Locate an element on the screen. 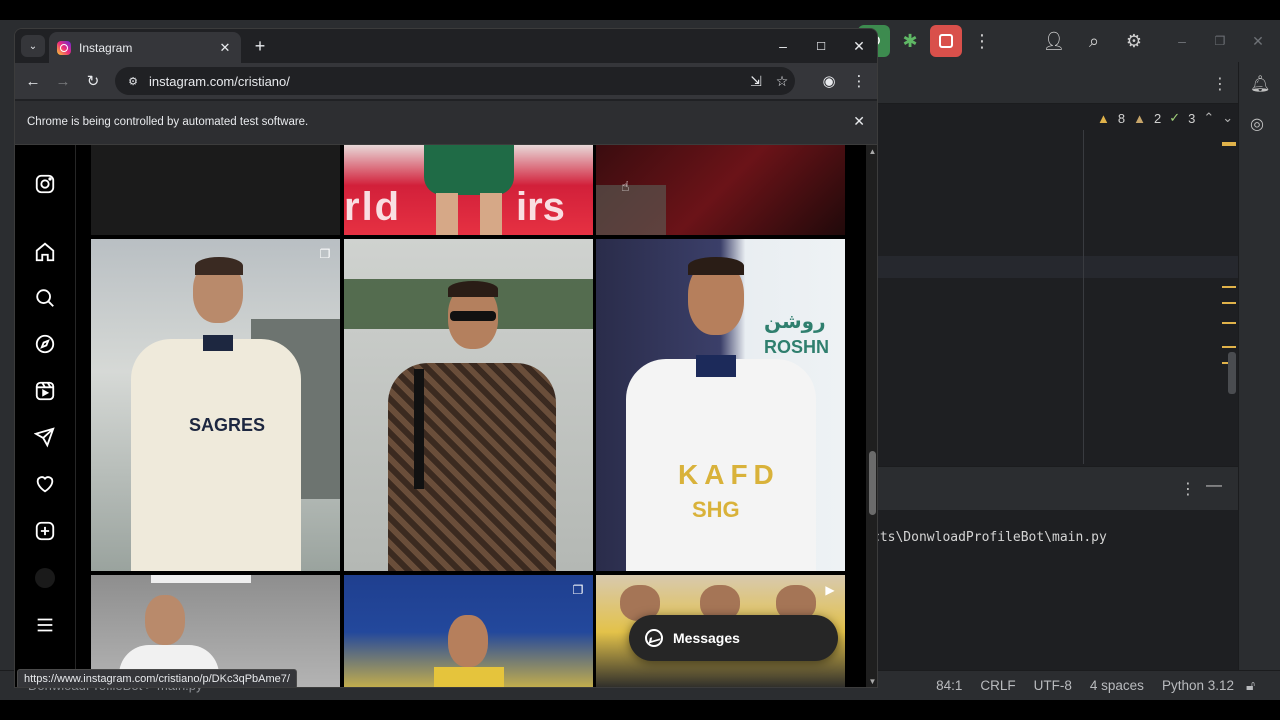  page-scrollbar: ▲ ▼ is located at coordinates (871, 416).